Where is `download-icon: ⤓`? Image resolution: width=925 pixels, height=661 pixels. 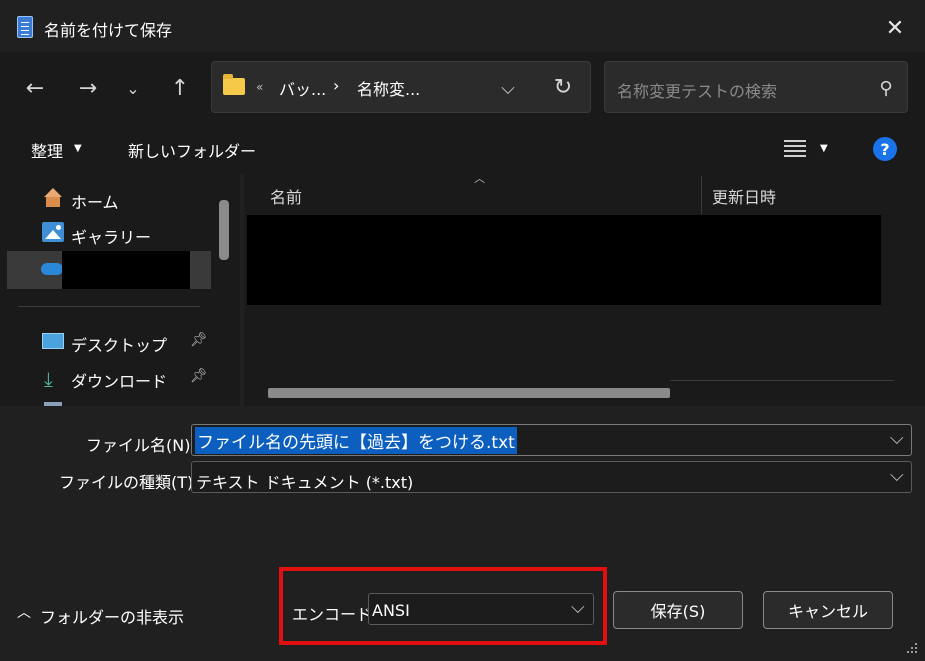 download-icon: ⤓ is located at coordinates (48, 379).